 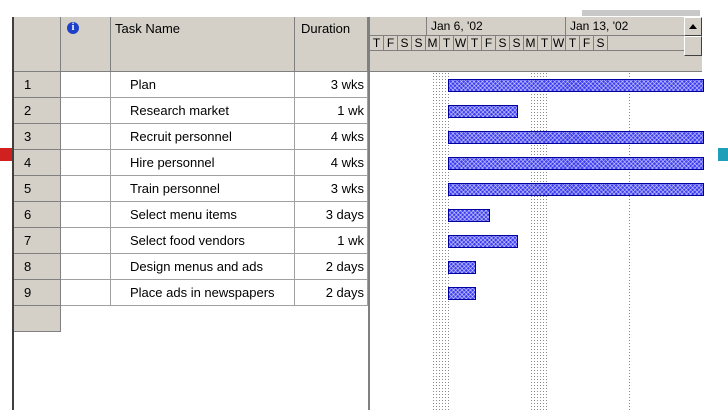 I want to click on left-accent-stripe, so click(x=6, y=154).